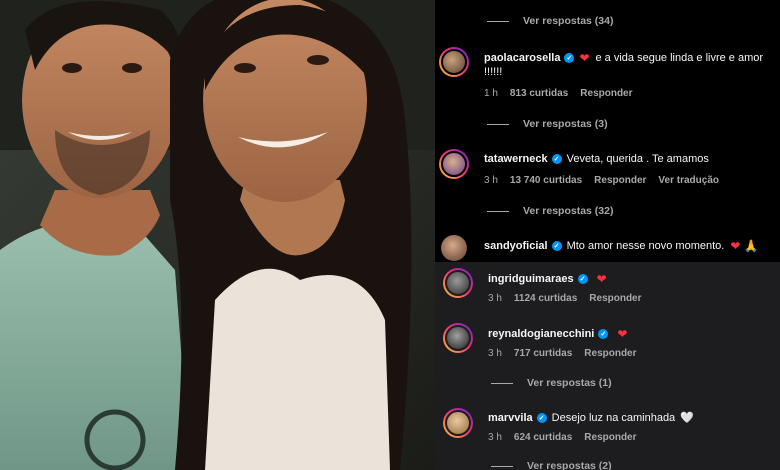  What do you see at coordinates (613, 417) in the screenshot?
I see `comment-text: Desejo luz na caminhada` at bounding box center [613, 417].